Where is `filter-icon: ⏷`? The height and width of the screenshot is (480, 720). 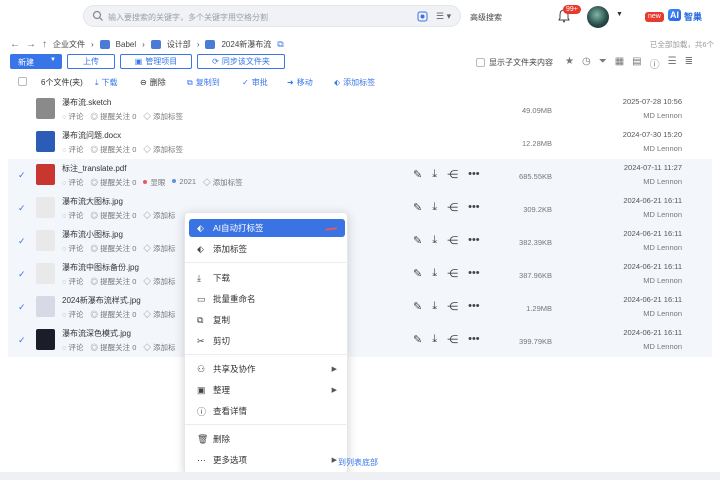 filter-icon: ⏷ is located at coordinates (603, 63).